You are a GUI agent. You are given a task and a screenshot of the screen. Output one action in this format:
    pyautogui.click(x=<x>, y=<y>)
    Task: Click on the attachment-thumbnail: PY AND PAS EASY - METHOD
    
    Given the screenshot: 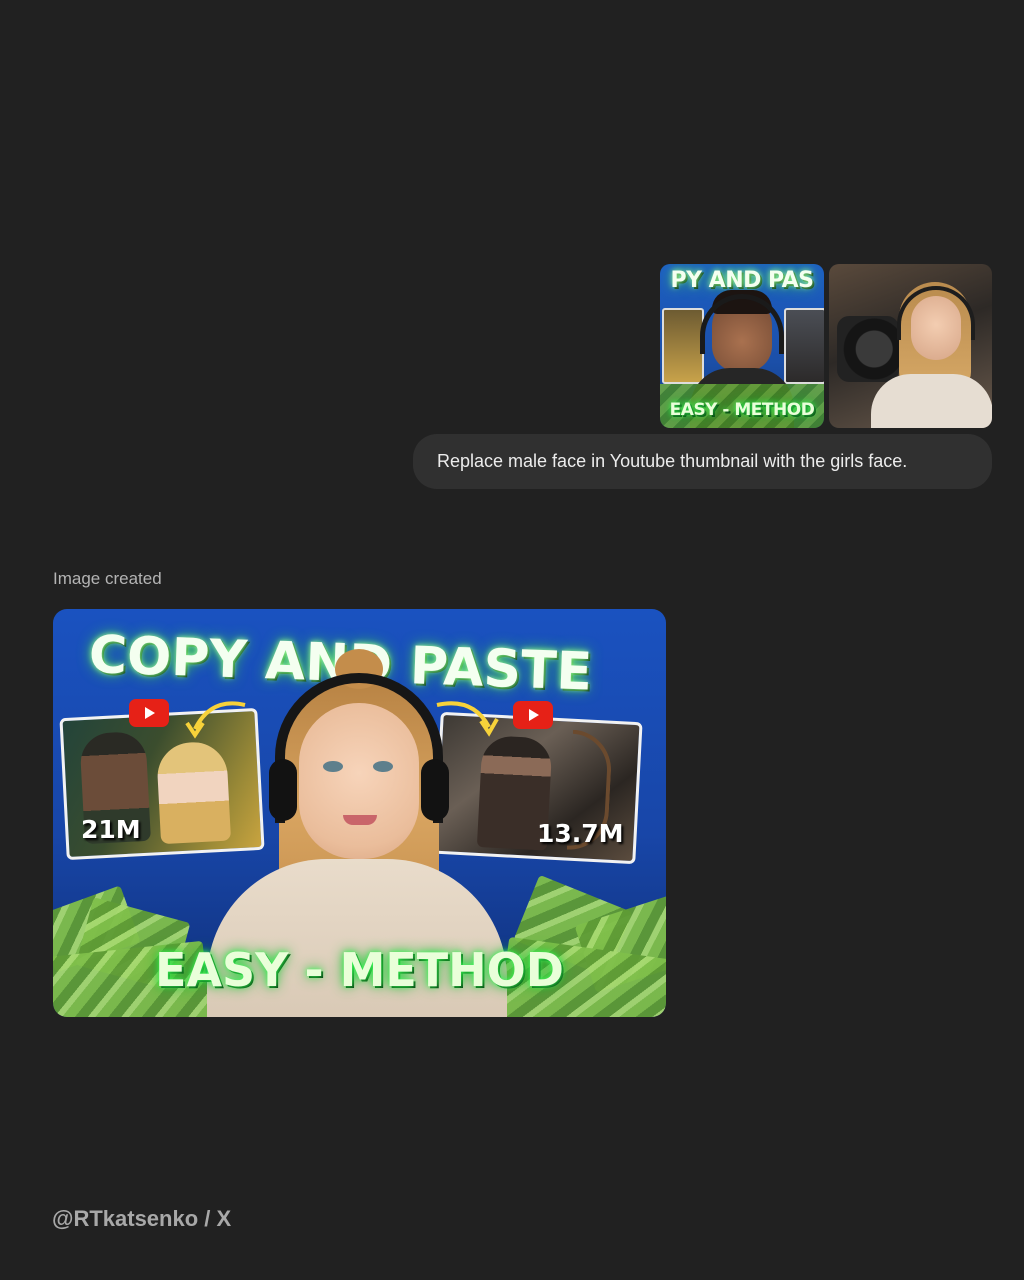 What is the action you would take?
    pyautogui.click(x=742, y=346)
    